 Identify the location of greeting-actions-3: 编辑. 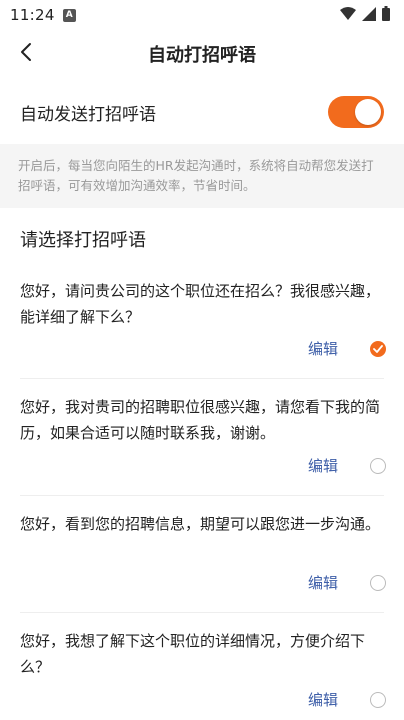
(347, 582).